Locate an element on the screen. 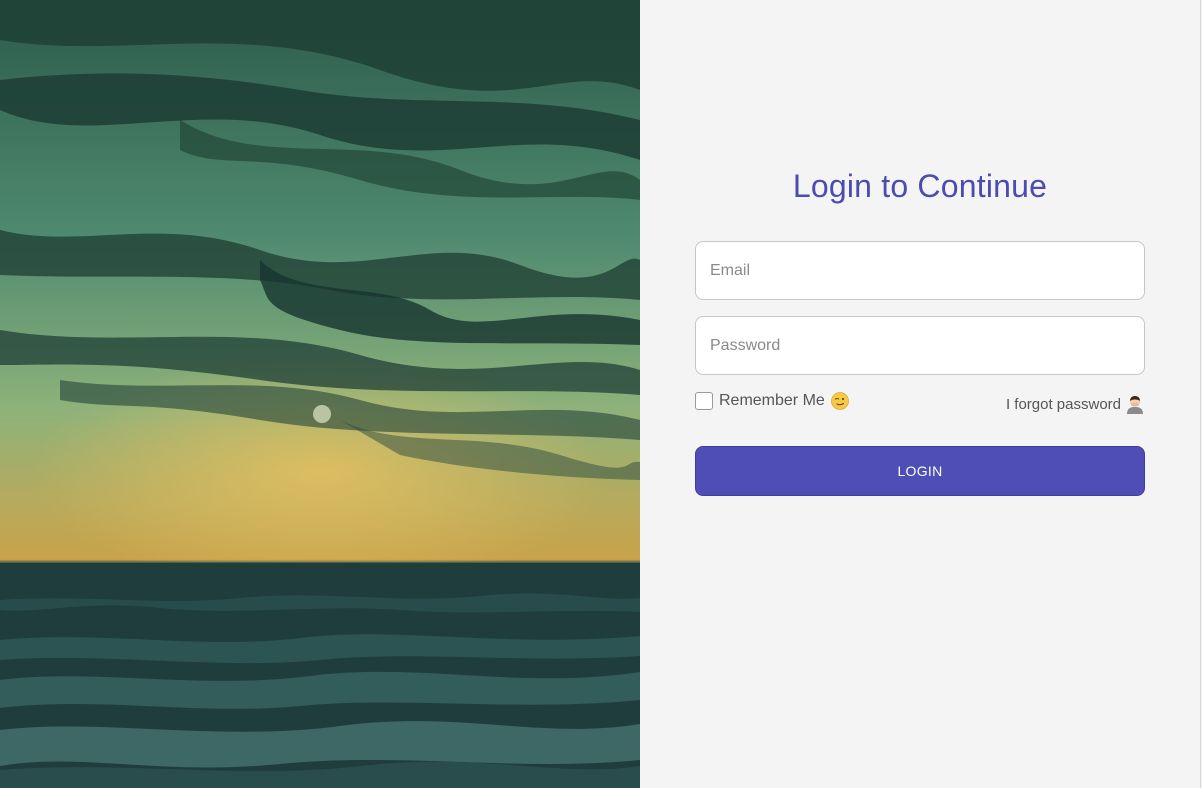  remember-me-checkbox is located at coordinates (704, 401).